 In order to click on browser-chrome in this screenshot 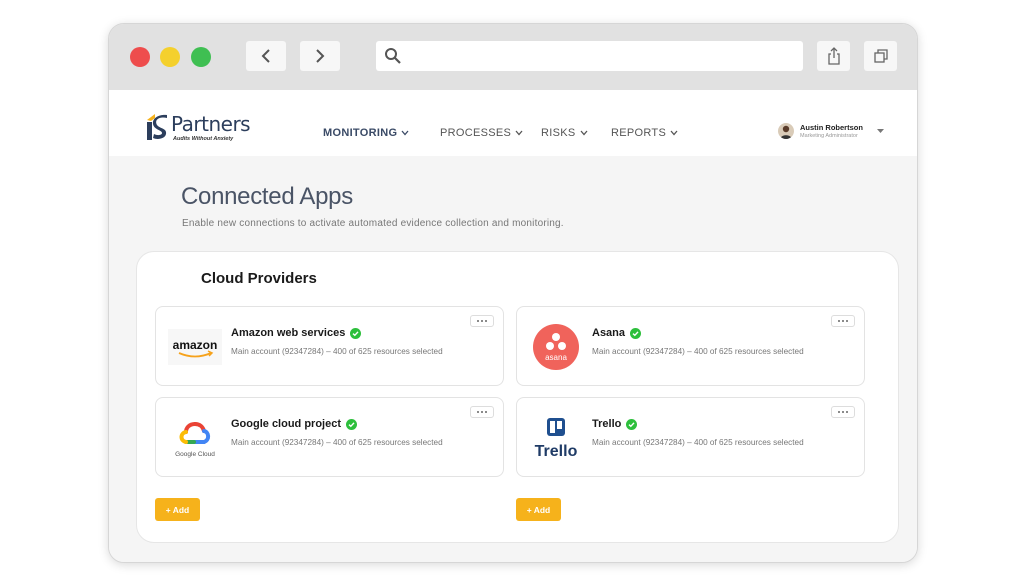, I will do `click(513, 57)`.